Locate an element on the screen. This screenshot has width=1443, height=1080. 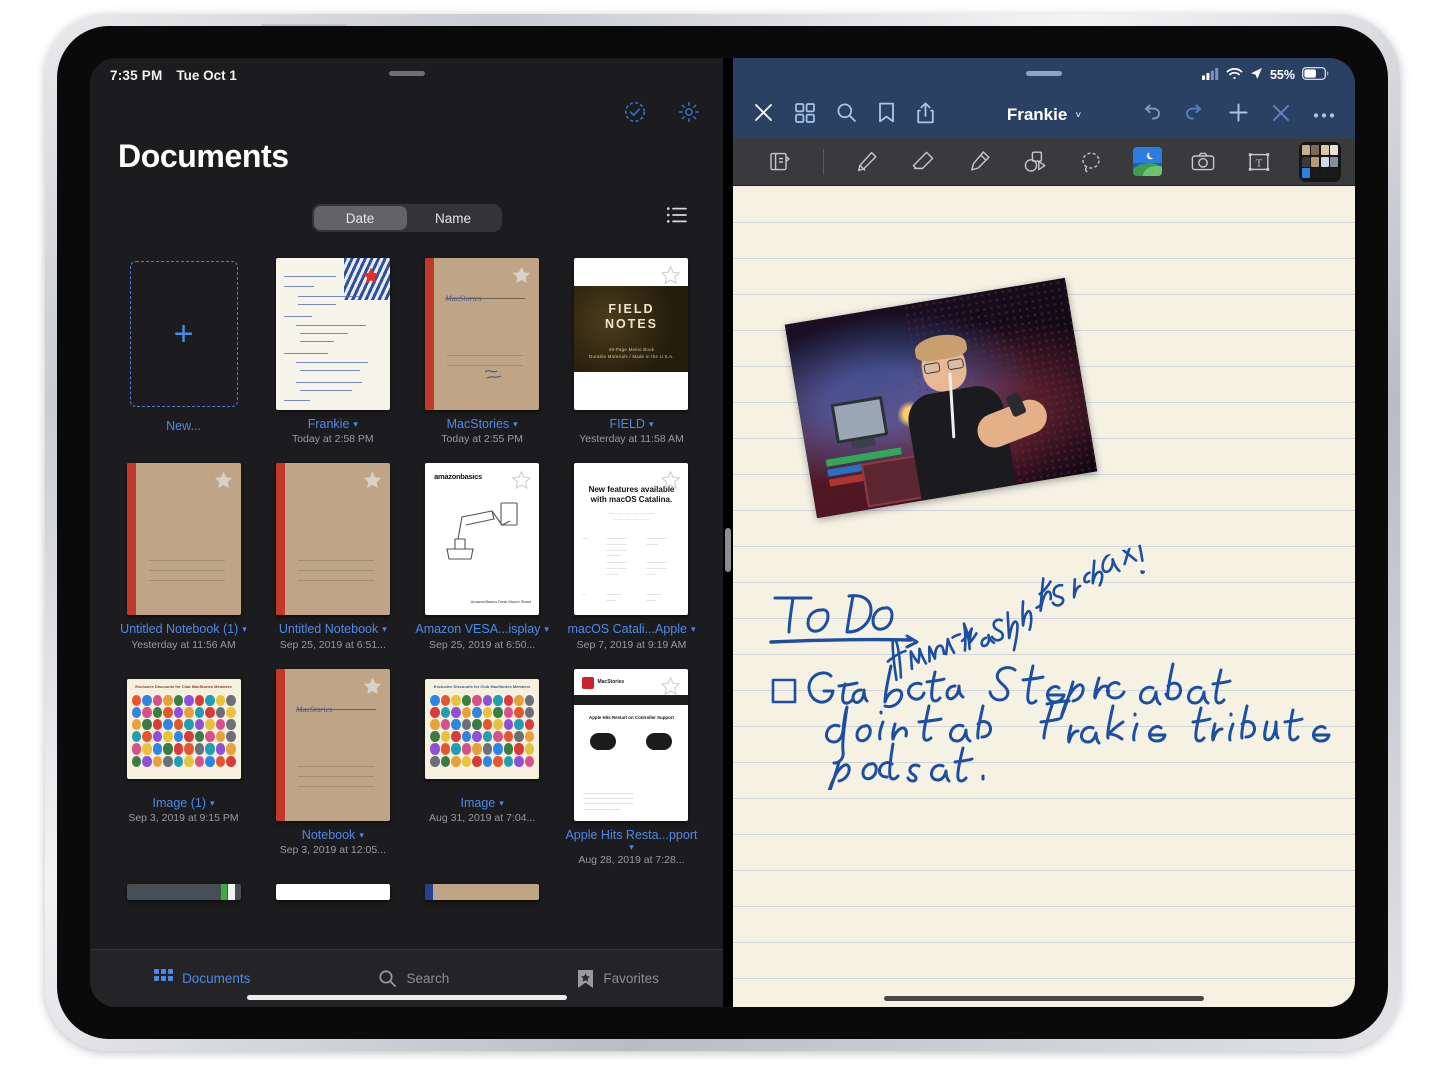
close-x-icon is located at coordinates (1281, 115).